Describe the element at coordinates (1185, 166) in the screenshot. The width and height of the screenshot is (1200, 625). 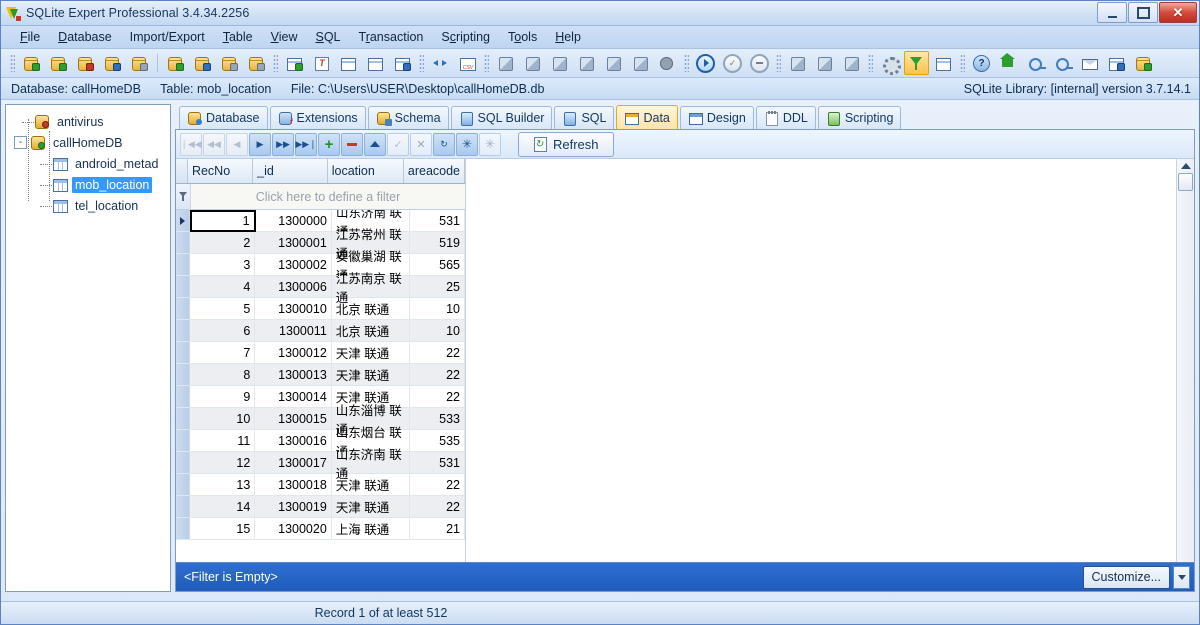
I see `scroll-up-icon` at that location.